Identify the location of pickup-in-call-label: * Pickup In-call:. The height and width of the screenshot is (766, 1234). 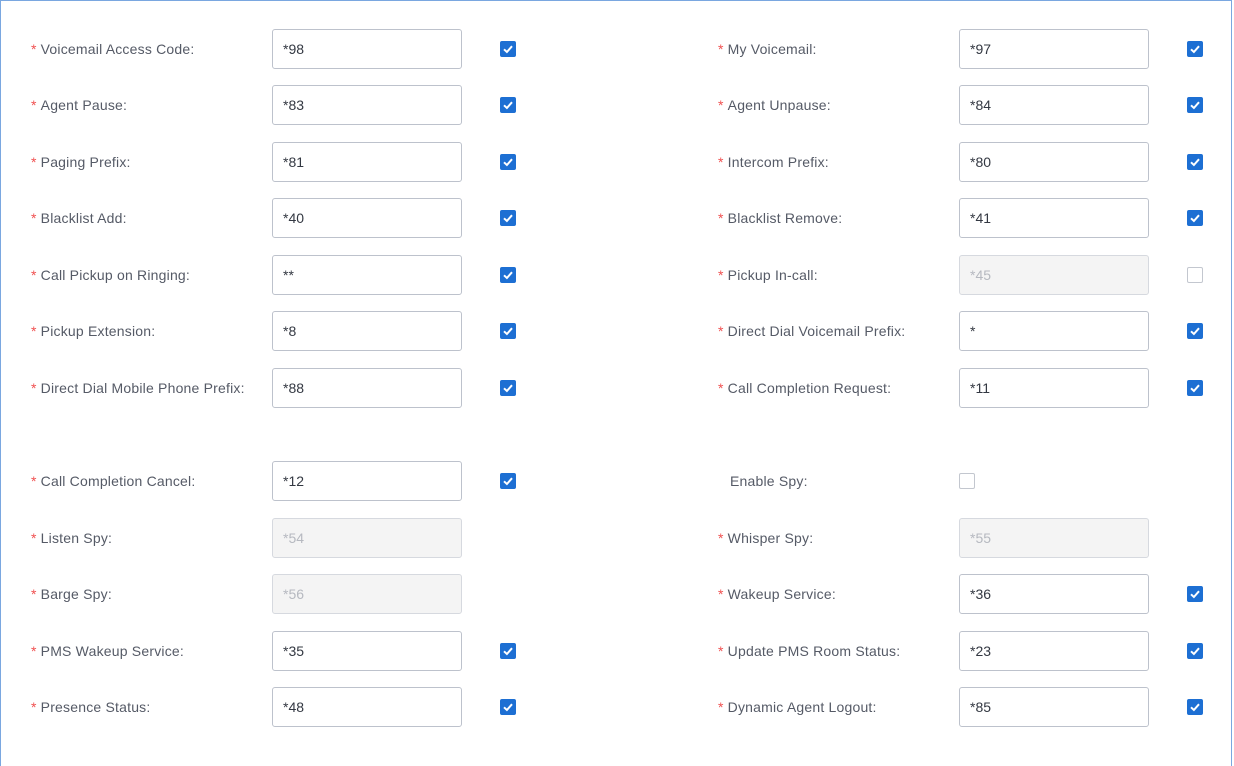
(768, 275).